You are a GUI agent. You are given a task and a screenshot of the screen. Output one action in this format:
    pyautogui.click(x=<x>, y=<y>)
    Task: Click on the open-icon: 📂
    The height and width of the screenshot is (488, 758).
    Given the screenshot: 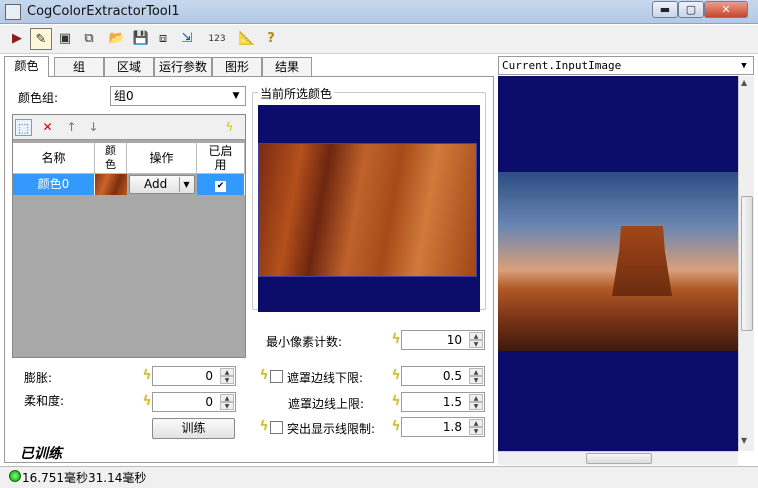 What is the action you would take?
    pyautogui.click(x=117, y=39)
    